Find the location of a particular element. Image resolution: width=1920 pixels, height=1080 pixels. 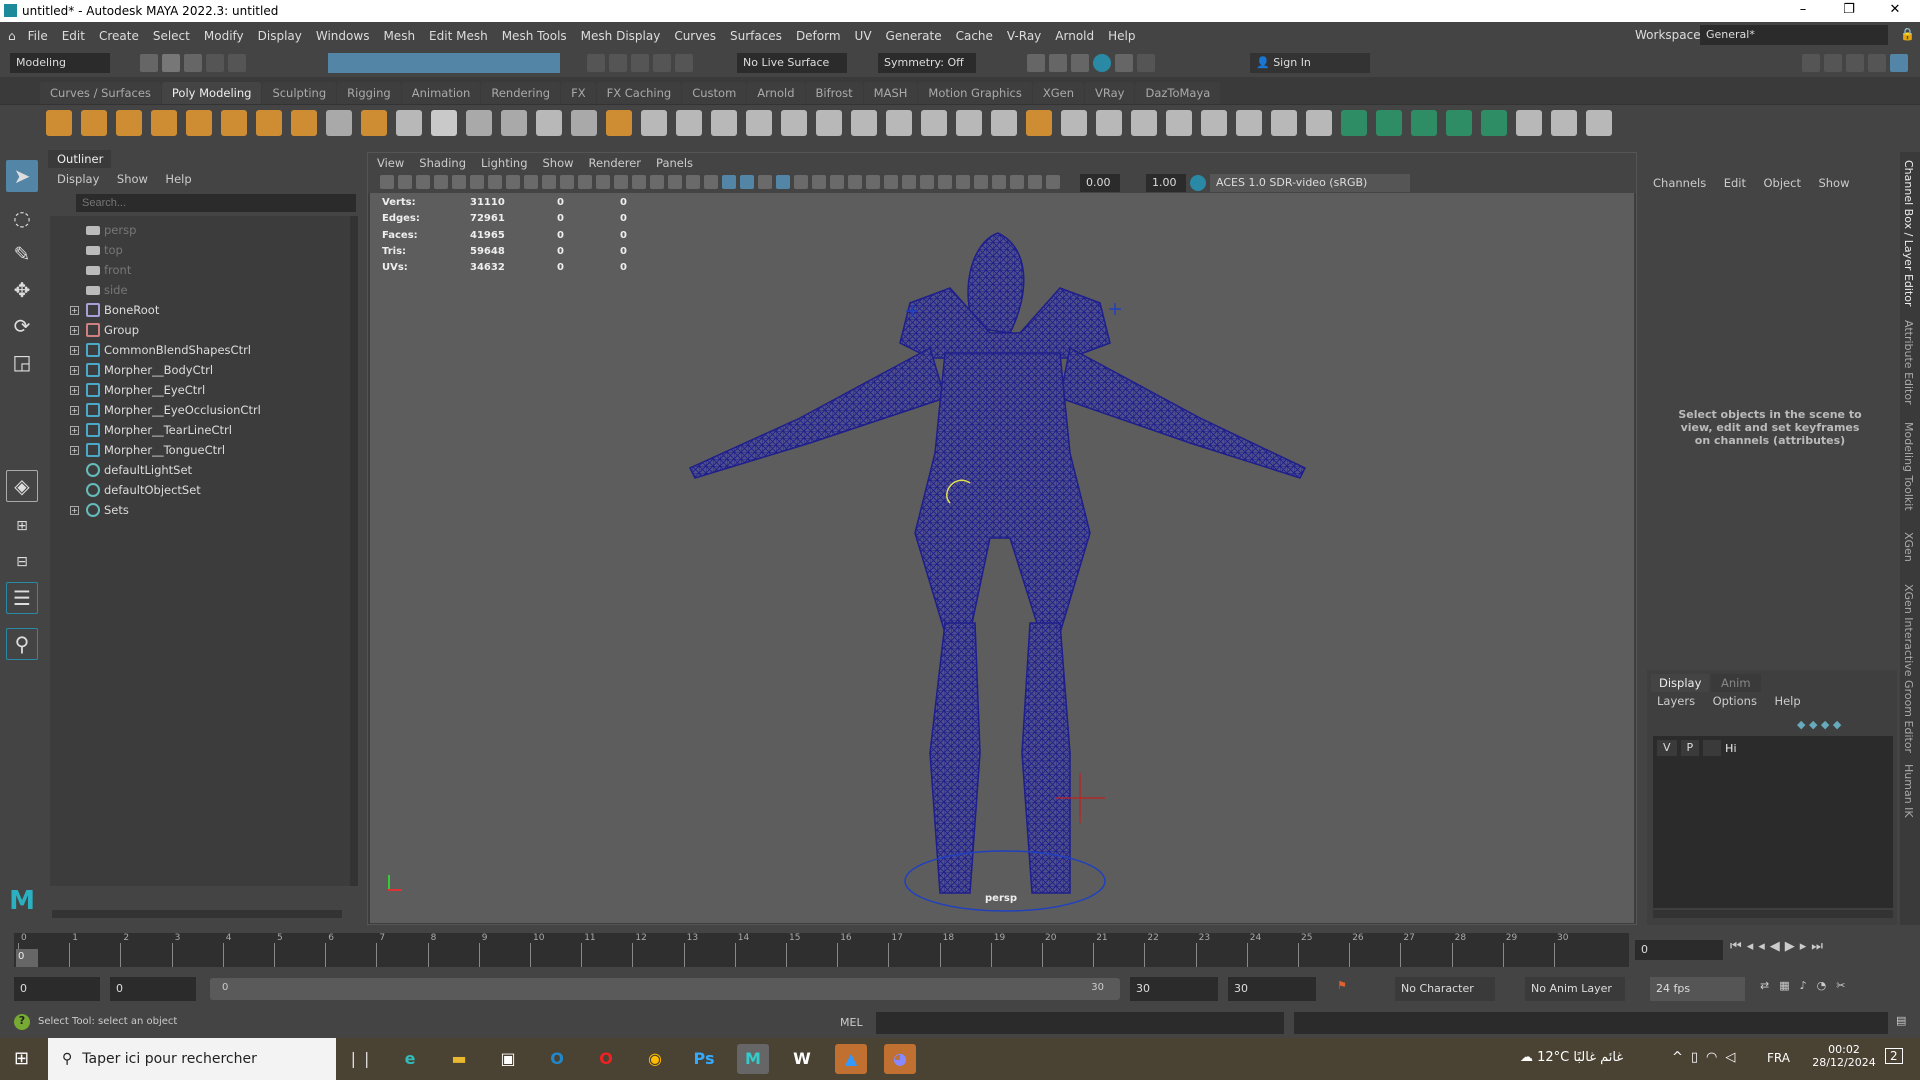

snap-grid-icon is located at coordinates (596, 63).